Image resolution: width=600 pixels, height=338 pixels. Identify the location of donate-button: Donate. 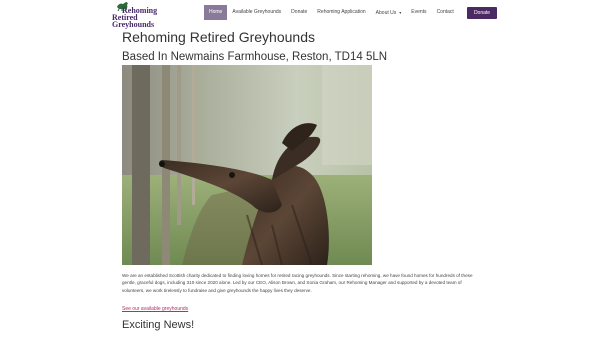
(482, 13).